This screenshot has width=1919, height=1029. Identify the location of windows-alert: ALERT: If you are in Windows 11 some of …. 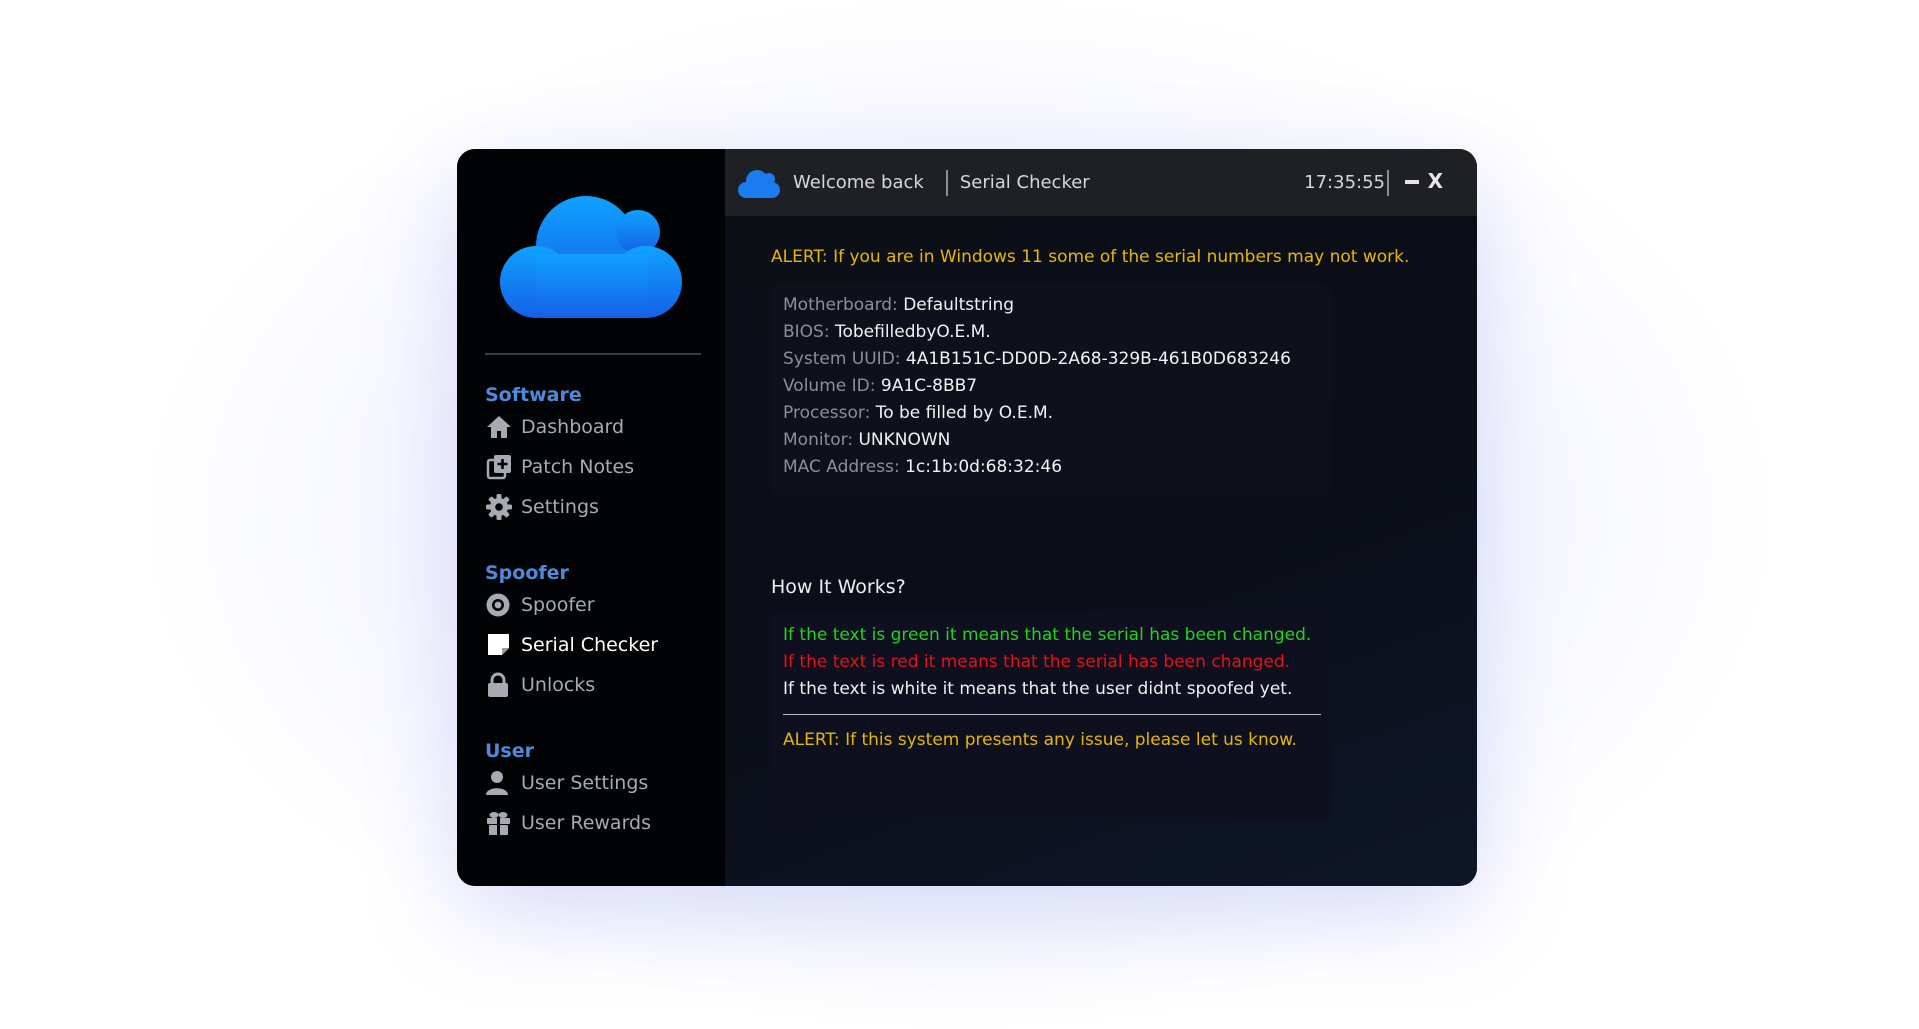
(1090, 257).